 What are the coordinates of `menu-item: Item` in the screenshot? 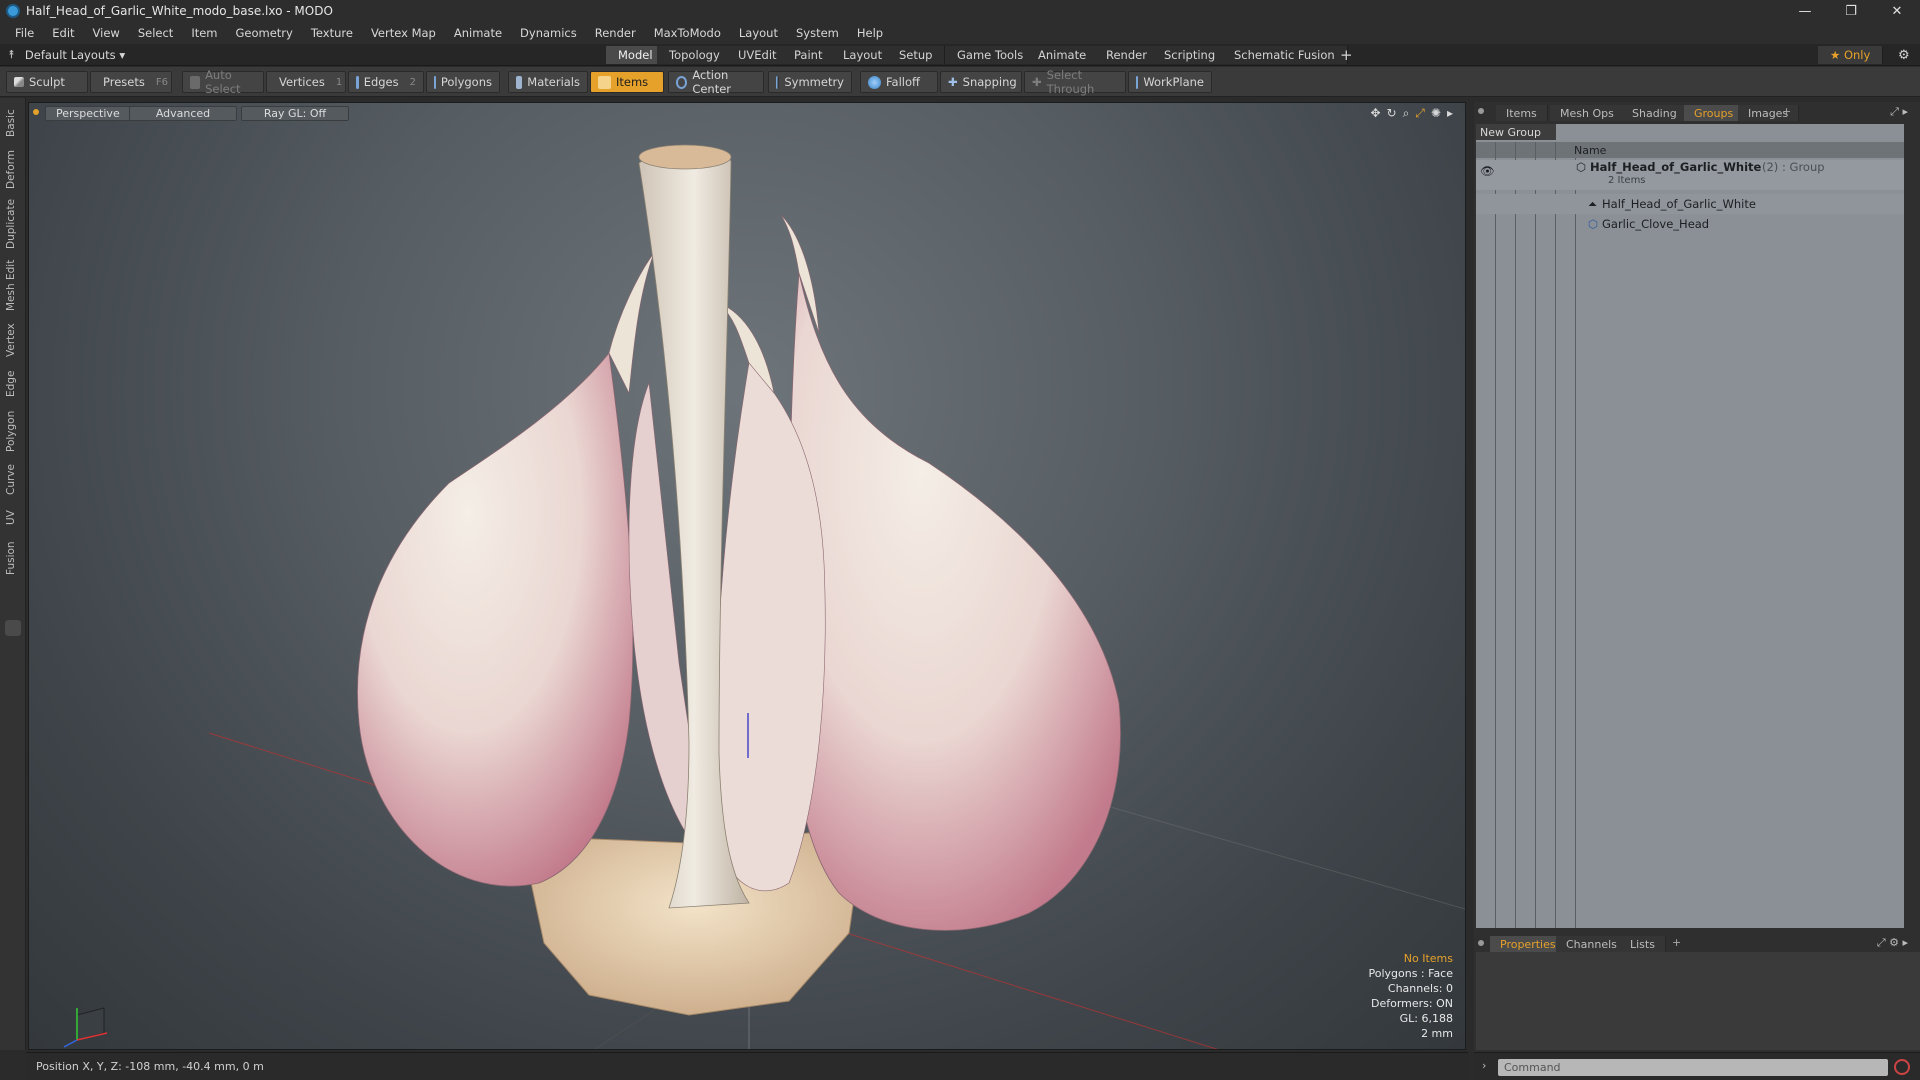 It's located at (204, 33).